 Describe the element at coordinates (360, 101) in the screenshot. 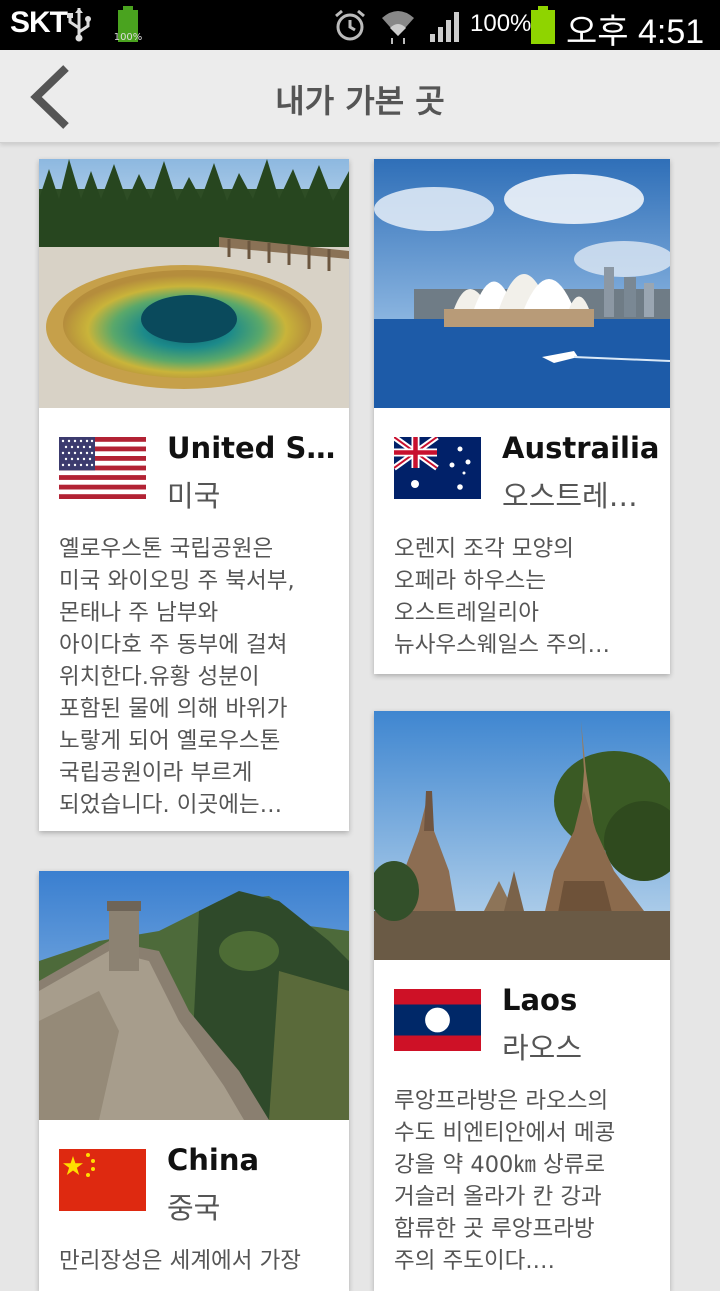

I see `page-title: 내가 가본 곳` at that location.